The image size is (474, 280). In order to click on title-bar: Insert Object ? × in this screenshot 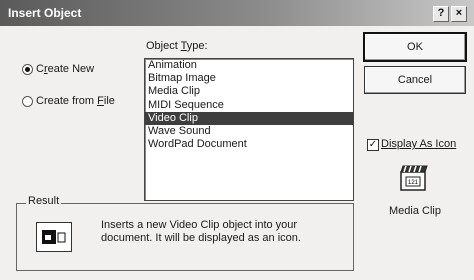, I will do `click(237, 13)`.